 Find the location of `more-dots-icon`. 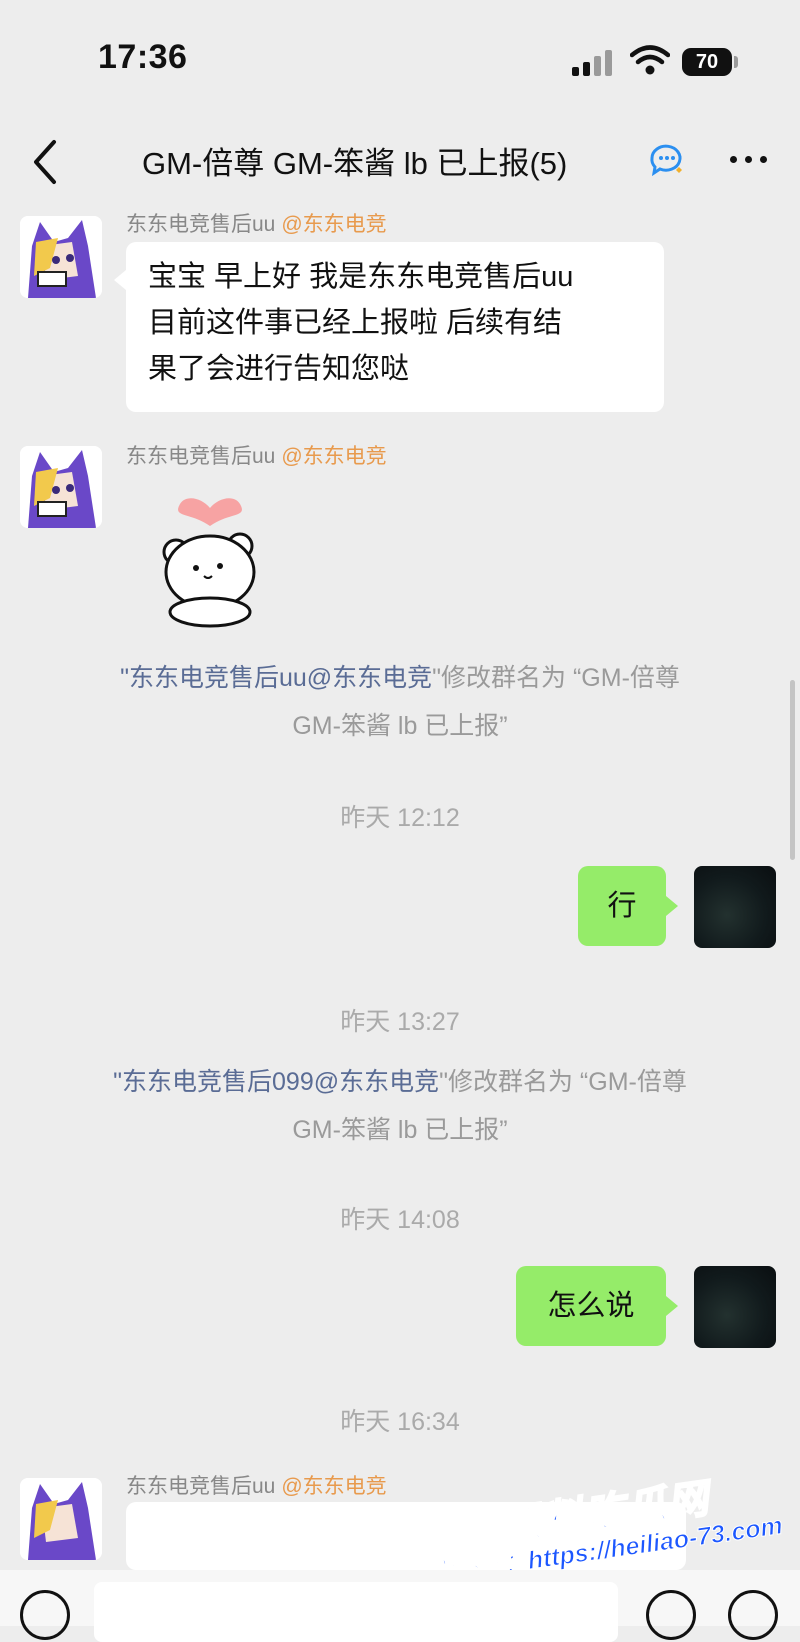

more-dots-icon is located at coordinates (749, 159).